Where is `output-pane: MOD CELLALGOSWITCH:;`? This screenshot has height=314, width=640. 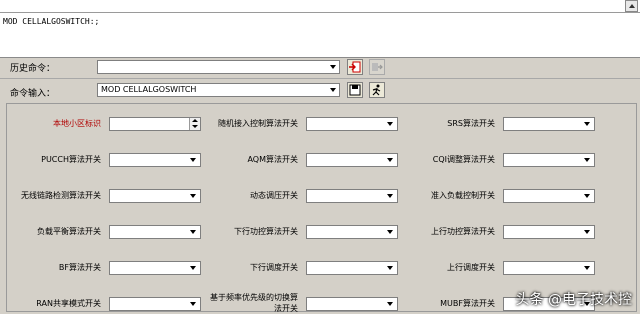
output-pane: MOD CELLALGOSWITCH:; is located at coordinates (320, 35).